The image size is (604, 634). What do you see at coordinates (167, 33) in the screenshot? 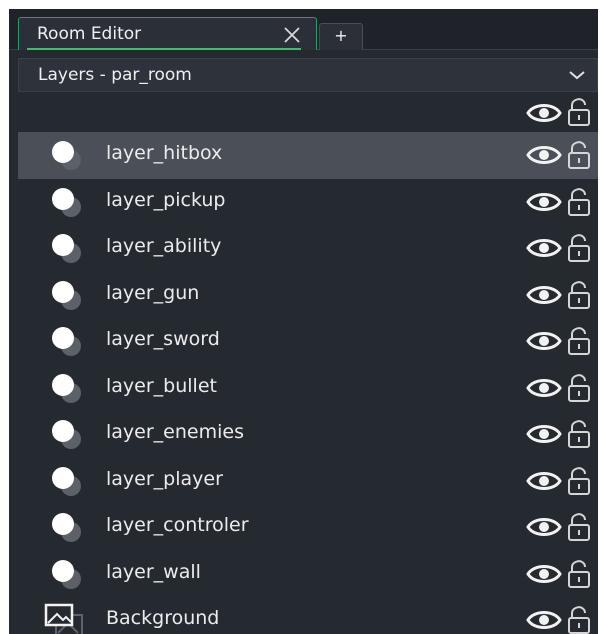
I see `tab-room-editor: Room Editor` at bounding box center [167, 33].